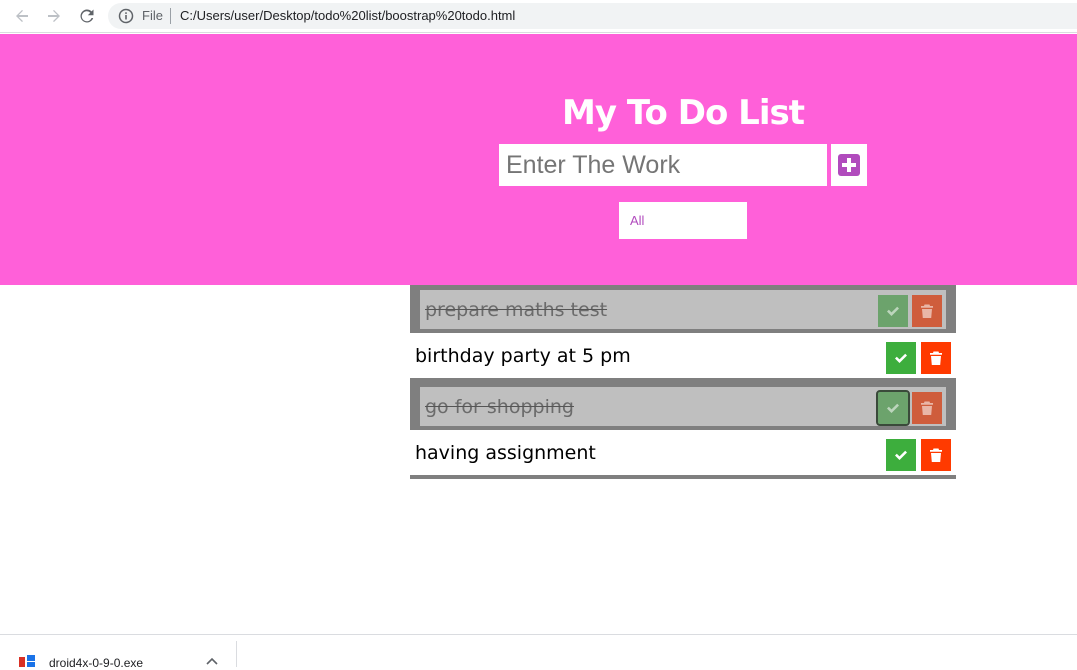  Describe the element at coordinates (683, 454) in the screenshot. I see `todo-item: having assignment` at that location.